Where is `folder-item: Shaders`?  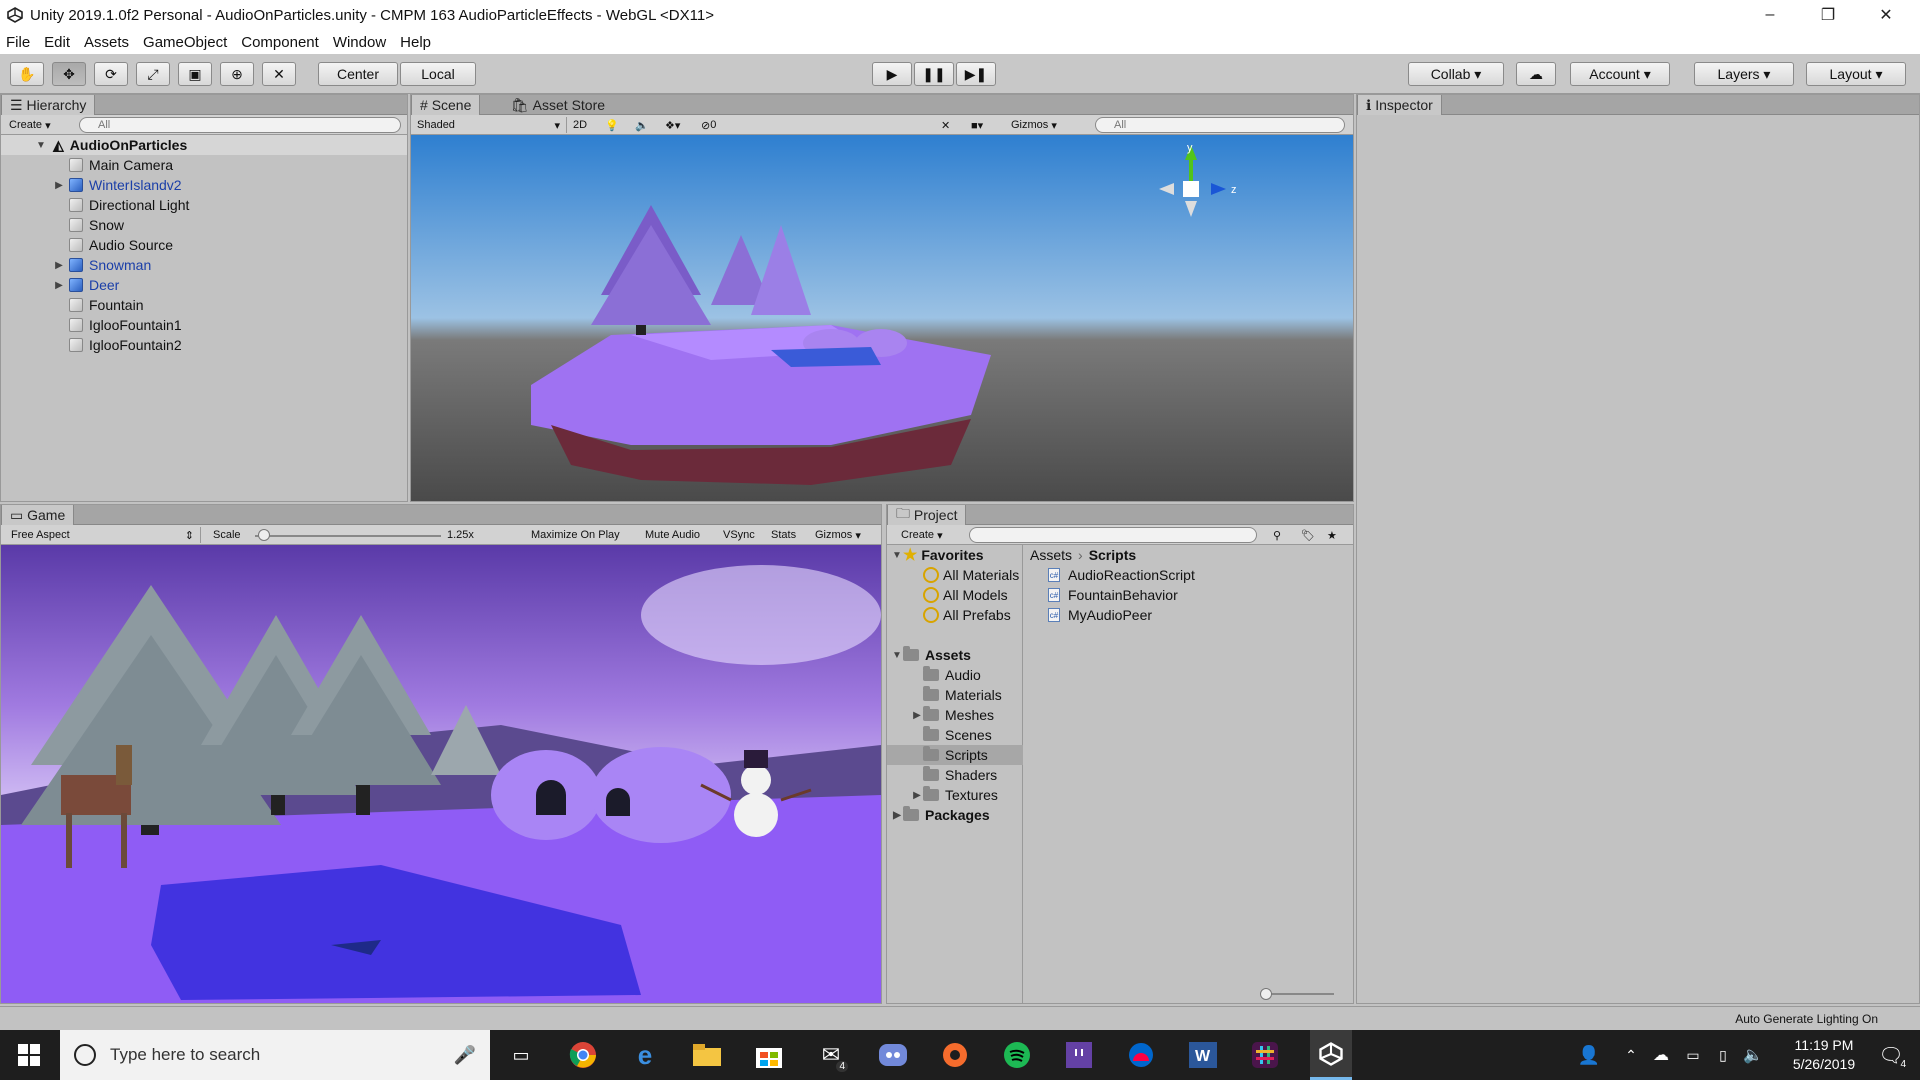 folder-item: Shaders is located at coordinates (955, 775).